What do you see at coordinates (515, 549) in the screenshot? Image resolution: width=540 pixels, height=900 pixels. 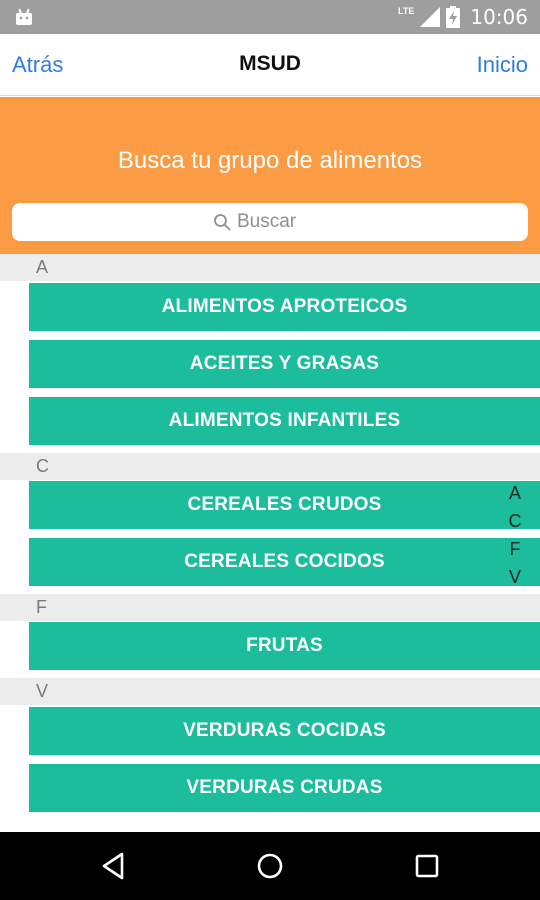 I see `index-letter-f: F` at bounding box center [515, 549].